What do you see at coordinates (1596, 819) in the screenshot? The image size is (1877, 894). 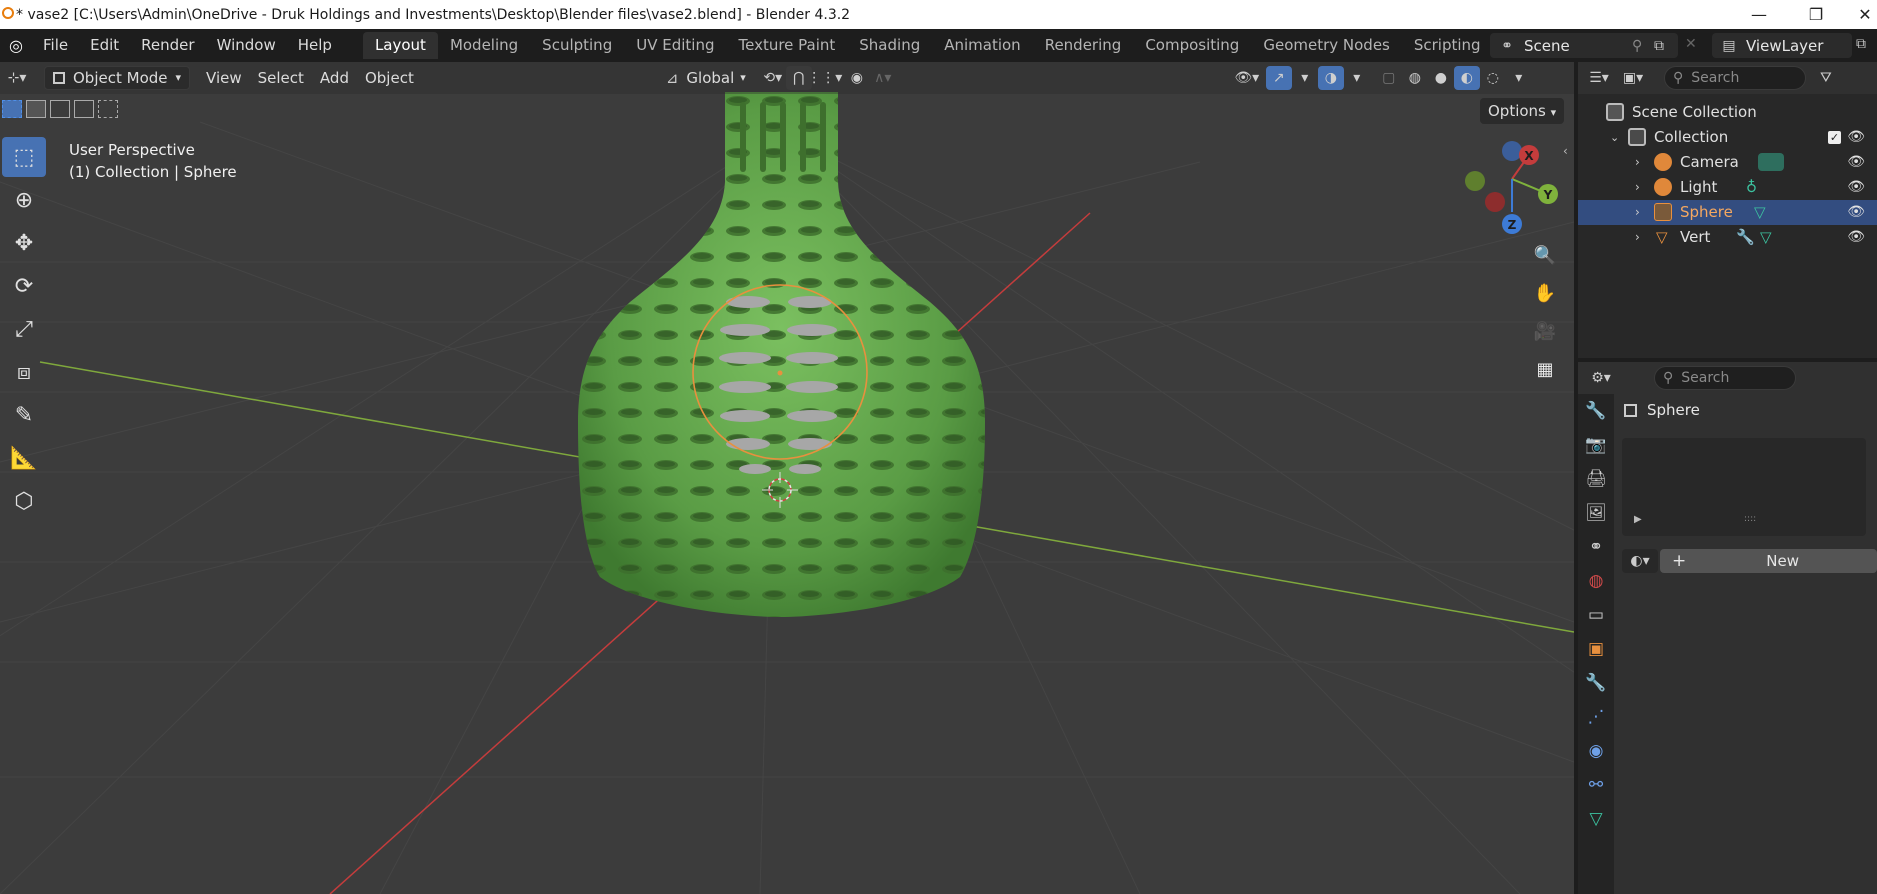 I see `data-tab-icon: ▽` at bounding box center [1596, 819].